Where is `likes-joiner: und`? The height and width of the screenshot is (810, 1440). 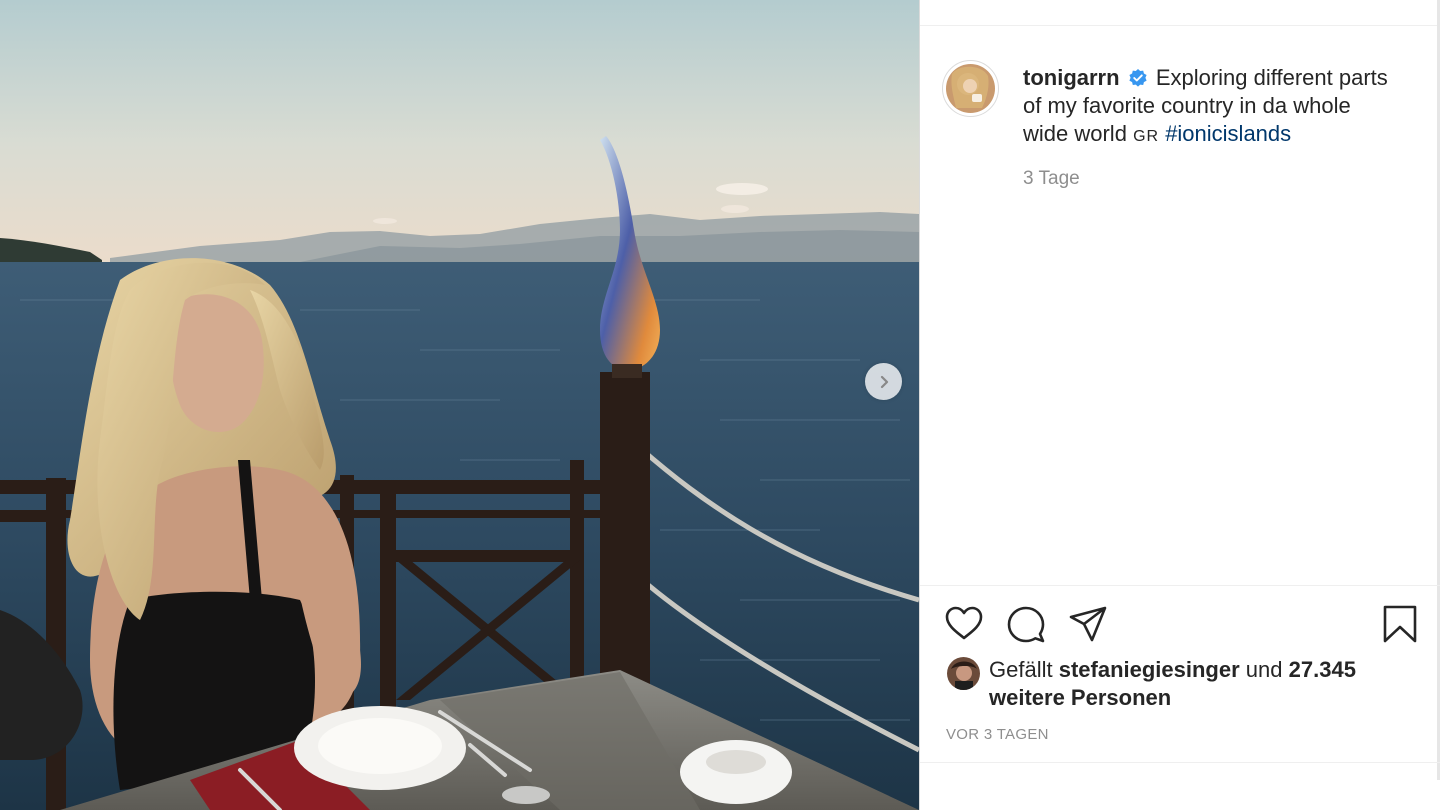 likes-joiner: und is located at coordinates (1264, 669).